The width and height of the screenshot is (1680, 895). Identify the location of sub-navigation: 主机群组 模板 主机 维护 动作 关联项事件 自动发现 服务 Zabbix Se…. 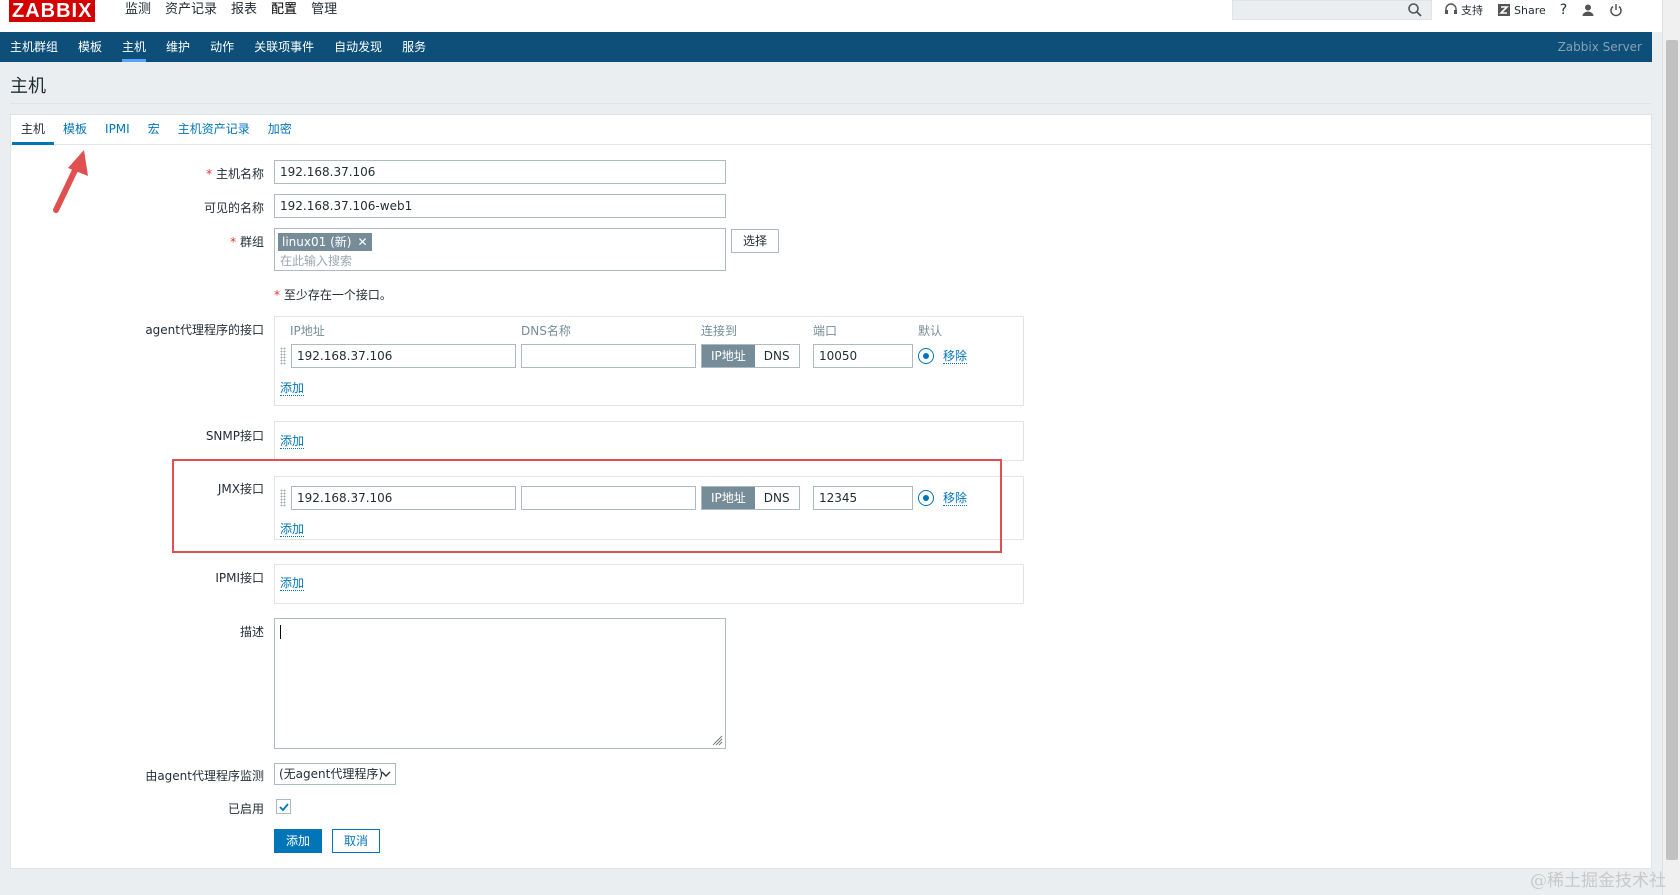
(826, 47).